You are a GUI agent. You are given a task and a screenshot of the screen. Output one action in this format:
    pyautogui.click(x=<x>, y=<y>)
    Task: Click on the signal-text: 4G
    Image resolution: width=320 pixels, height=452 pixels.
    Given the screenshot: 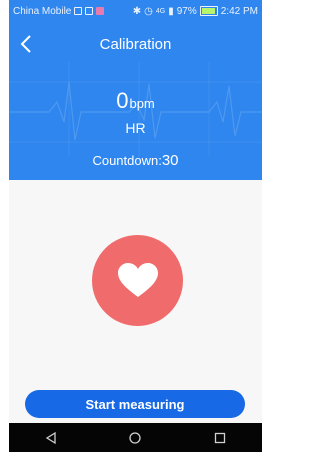 What is the action you would take?
    pyautogui.click(x=160, y=11)
    